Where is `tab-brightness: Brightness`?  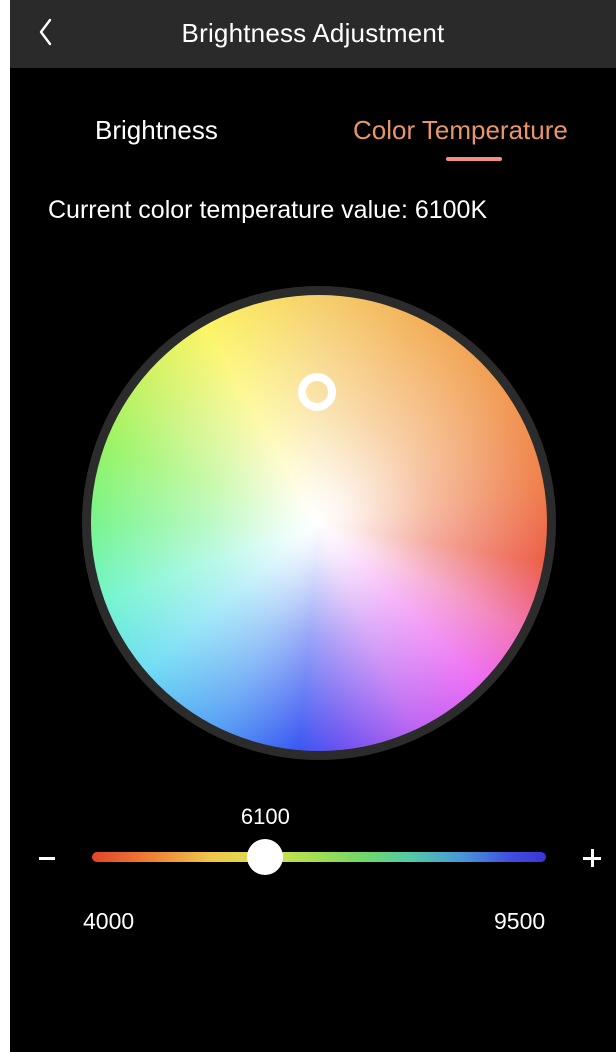 tab-brightness: Brightness is located at coordinates (156, 130).